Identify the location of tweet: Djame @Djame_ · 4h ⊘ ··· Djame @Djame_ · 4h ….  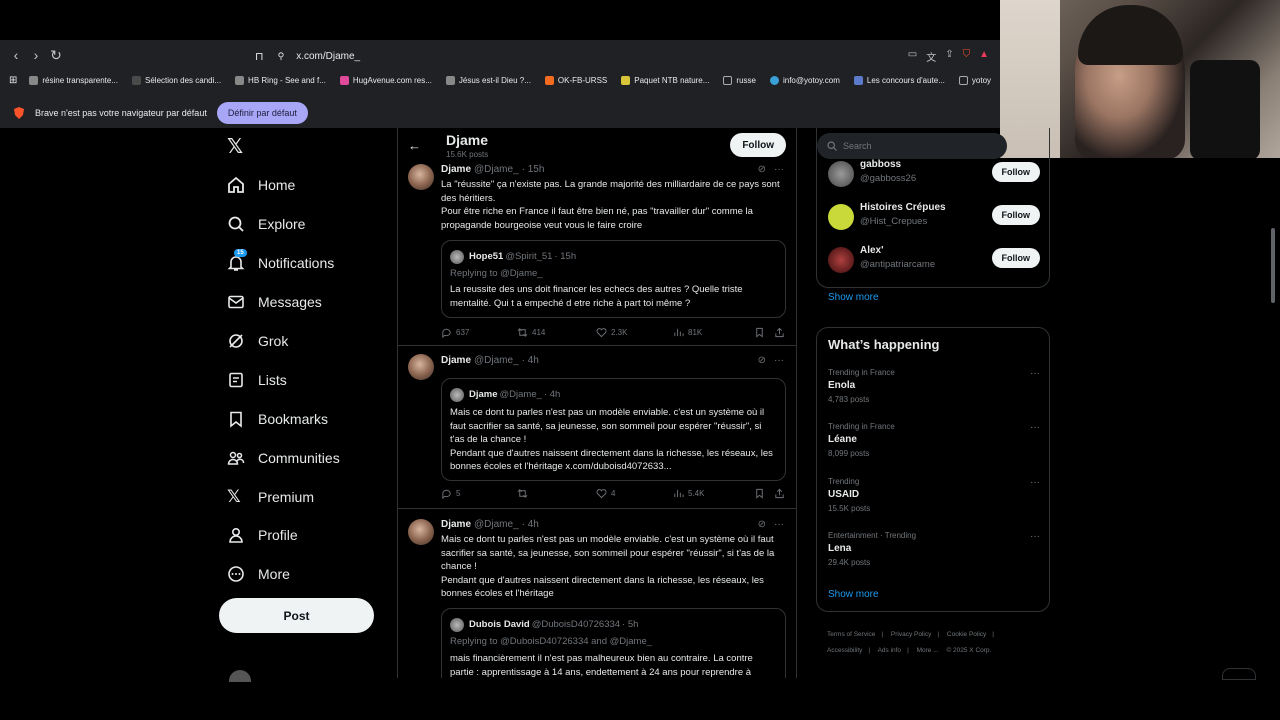
(597, 427).